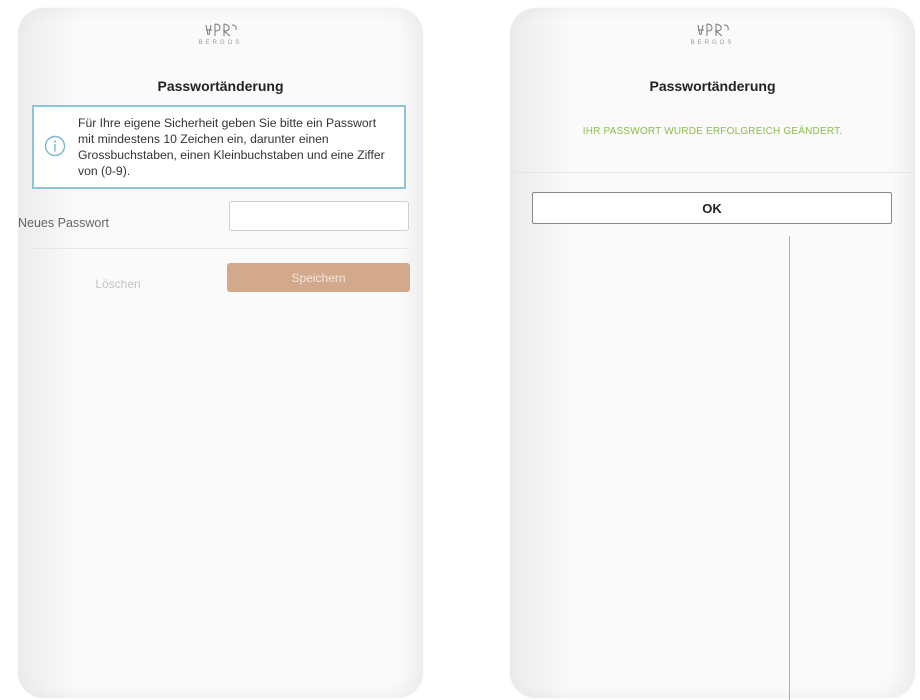  What do you see at coordinates (318, 277) in the screenshot?
I see `save-button: Speichern` at bounding box center [318, 277].